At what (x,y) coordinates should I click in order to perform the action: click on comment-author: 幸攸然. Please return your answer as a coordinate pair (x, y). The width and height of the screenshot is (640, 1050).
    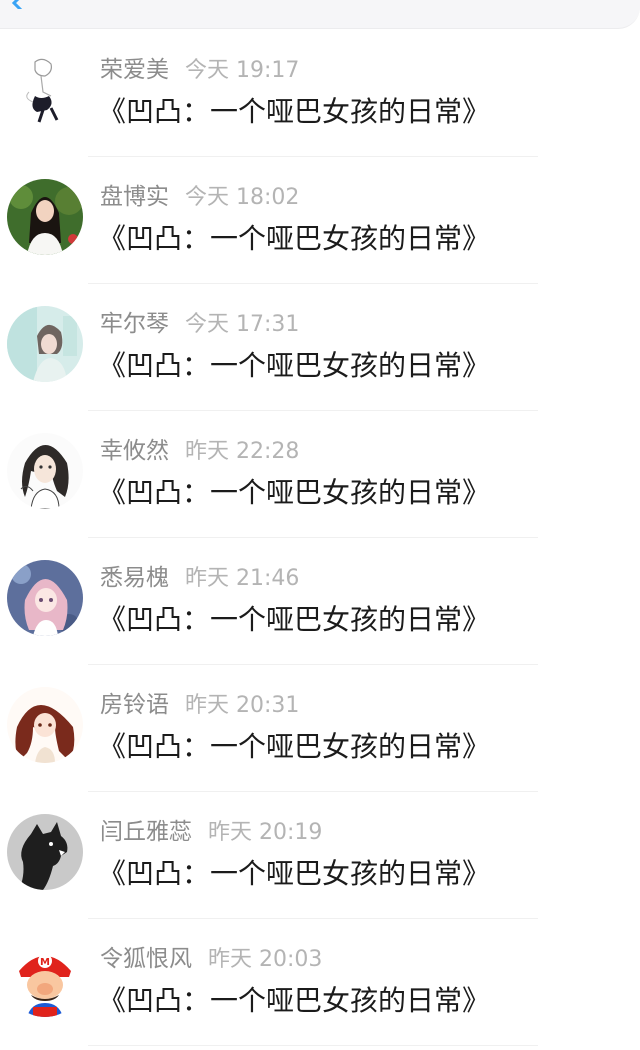
    Looking at the image, I should click on (134, 451).